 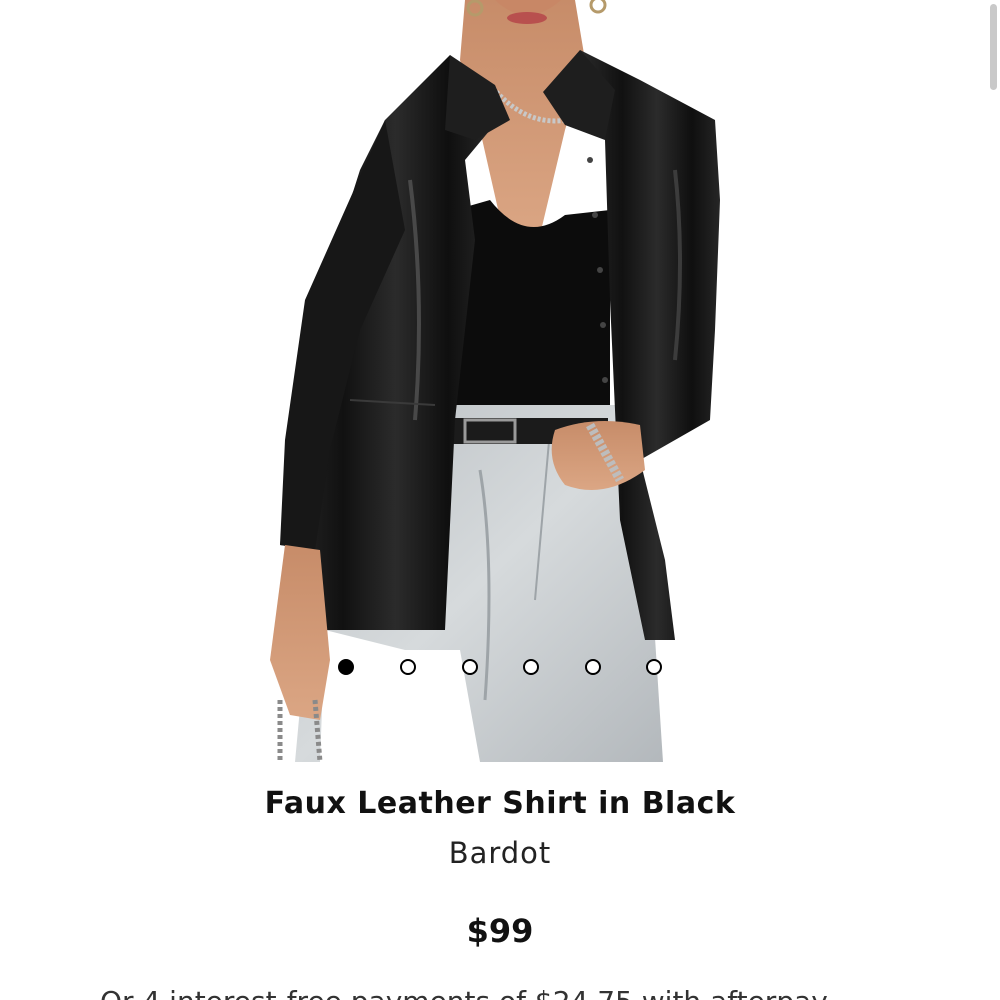 I want to click on product-brand-link: Bardot, so click(x=500, y=853).